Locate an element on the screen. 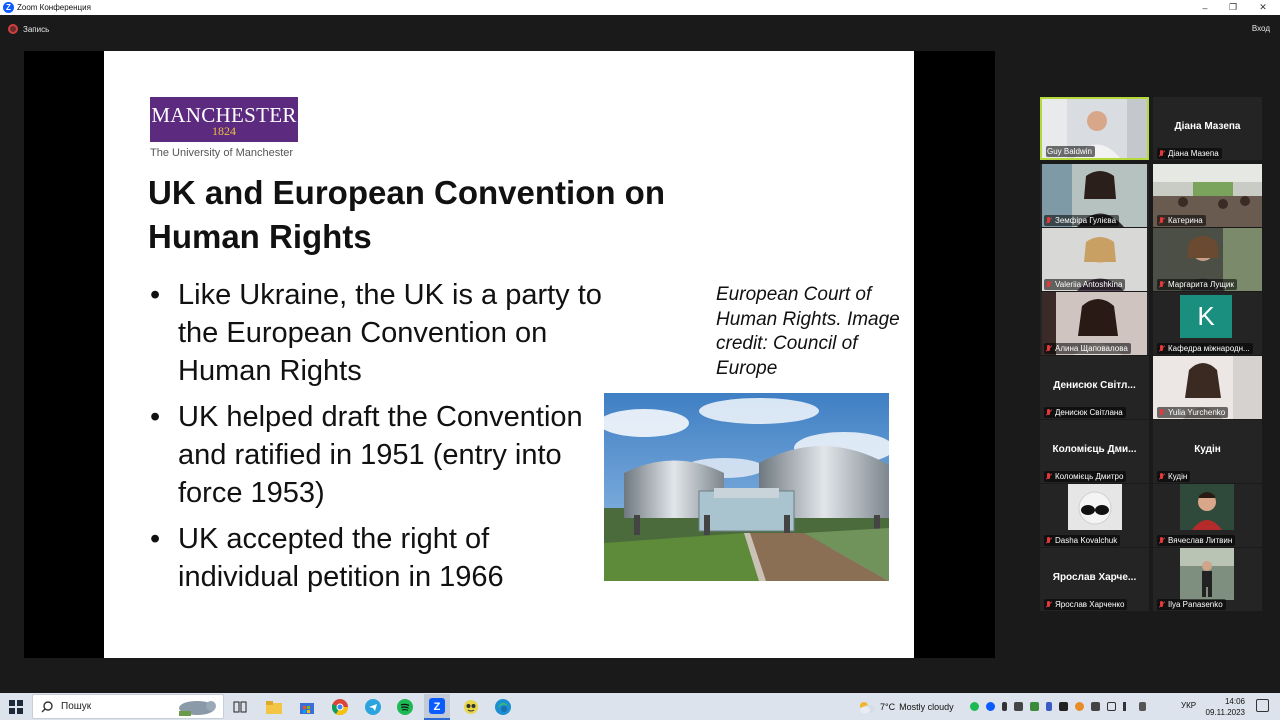 The height and width of the screenshot is (720, 1280). search-icon is located at coordinates (47, 706).